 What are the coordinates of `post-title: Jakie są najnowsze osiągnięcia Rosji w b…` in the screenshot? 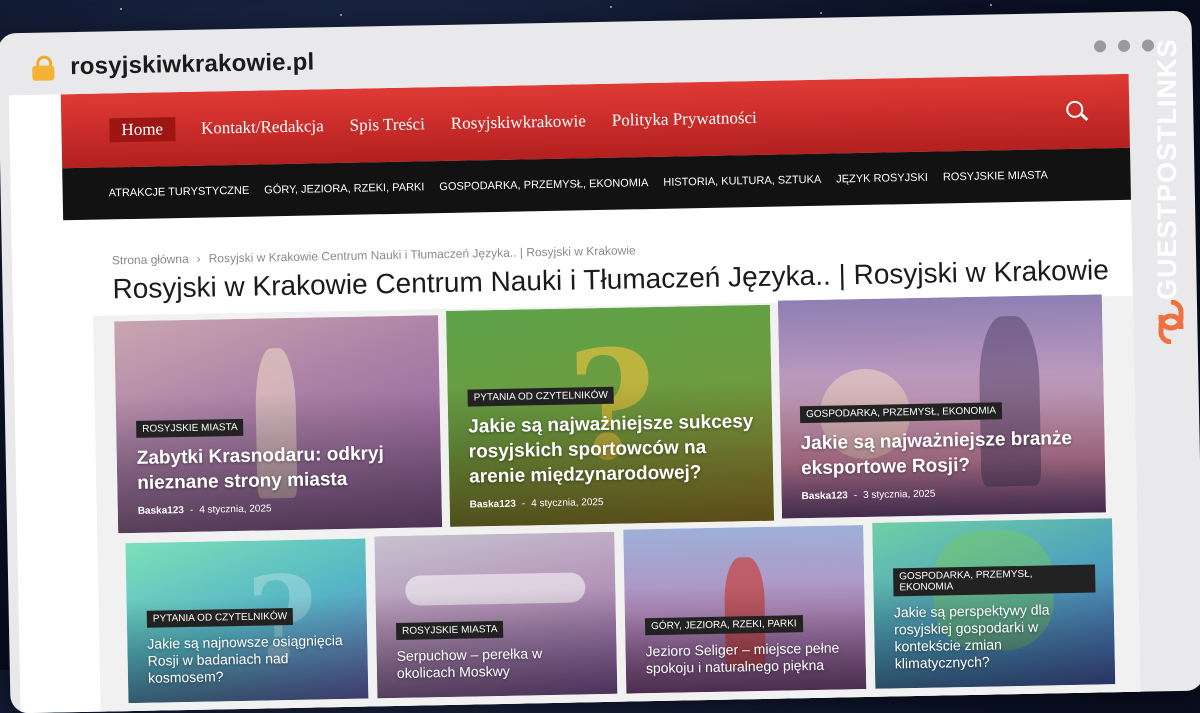 It's located at (248, 659).